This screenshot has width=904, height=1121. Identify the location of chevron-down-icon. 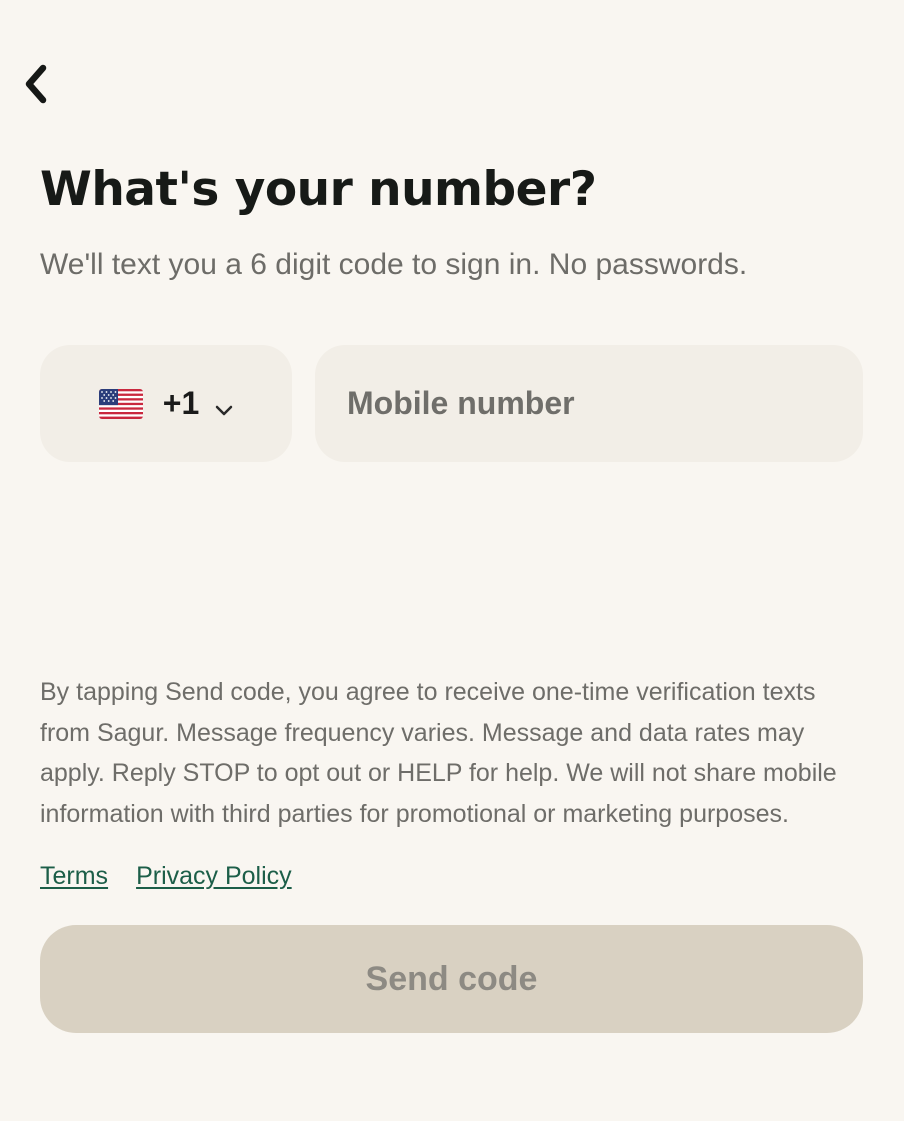
(224, 410).